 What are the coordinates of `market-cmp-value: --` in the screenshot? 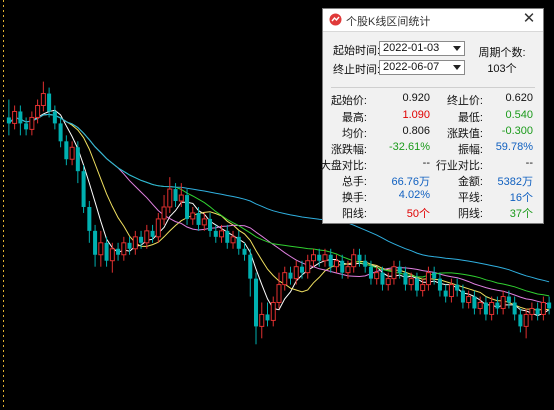 It's located at (426, 163).